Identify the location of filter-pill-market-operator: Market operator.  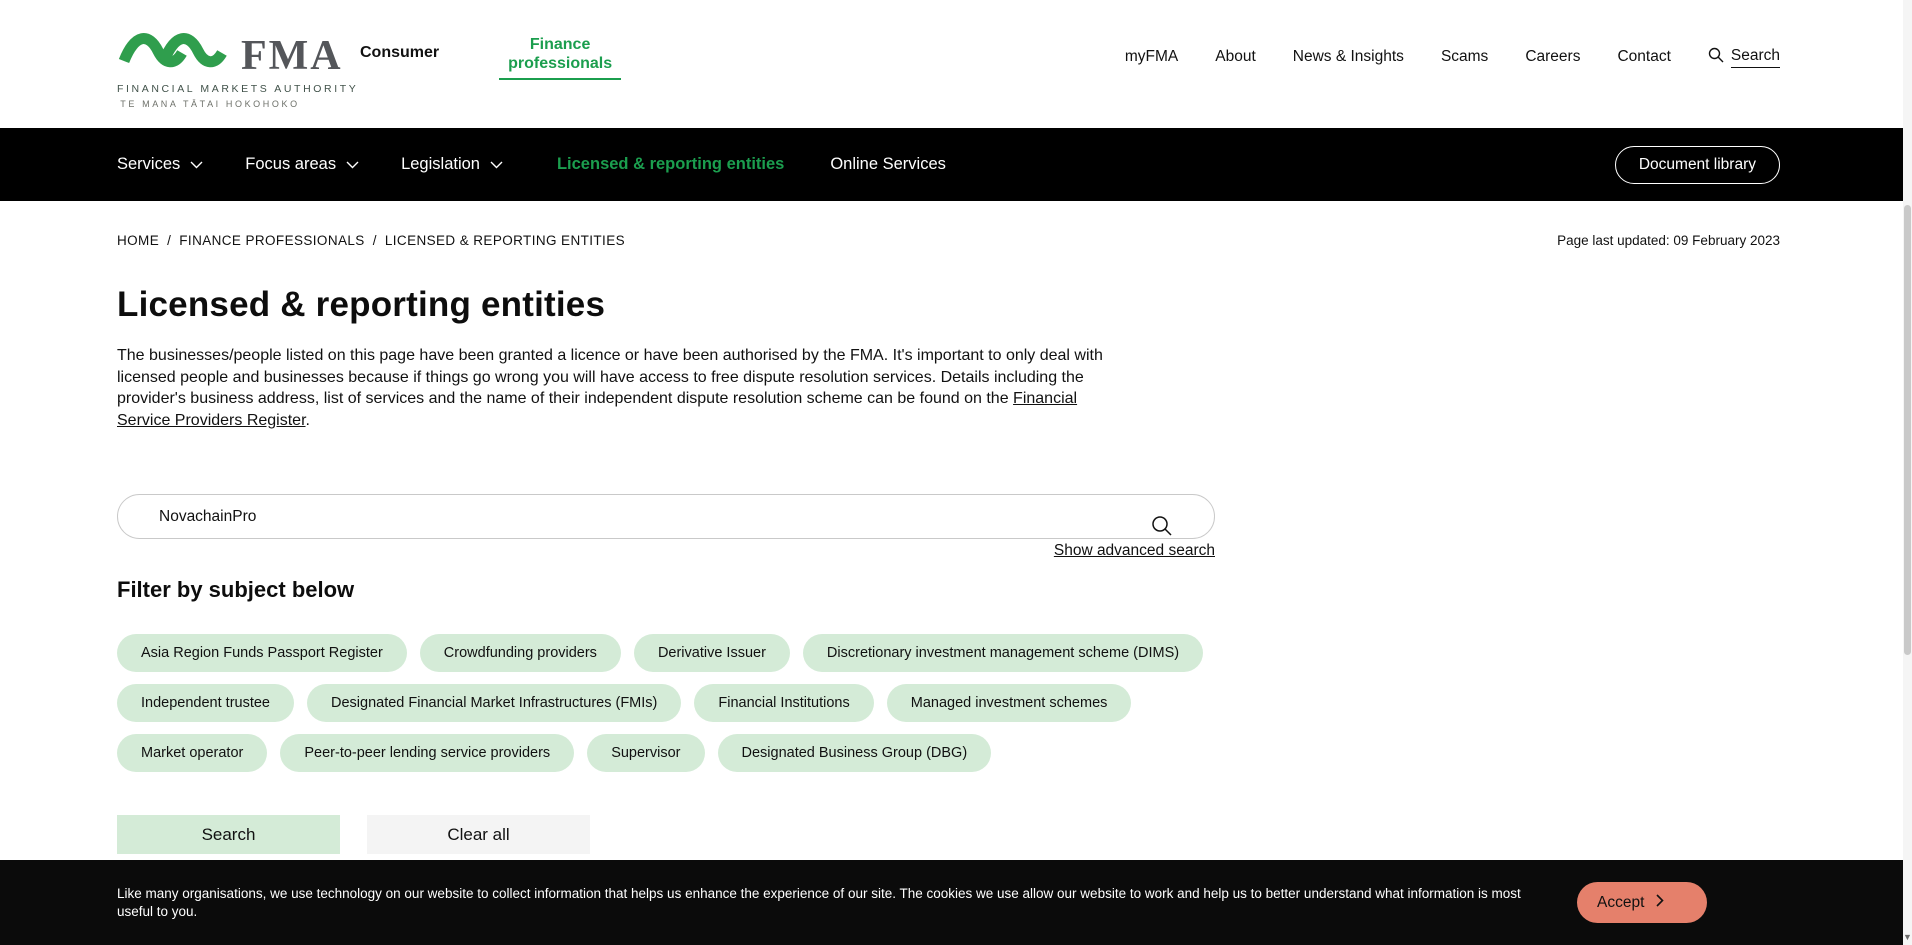
(192, 753).